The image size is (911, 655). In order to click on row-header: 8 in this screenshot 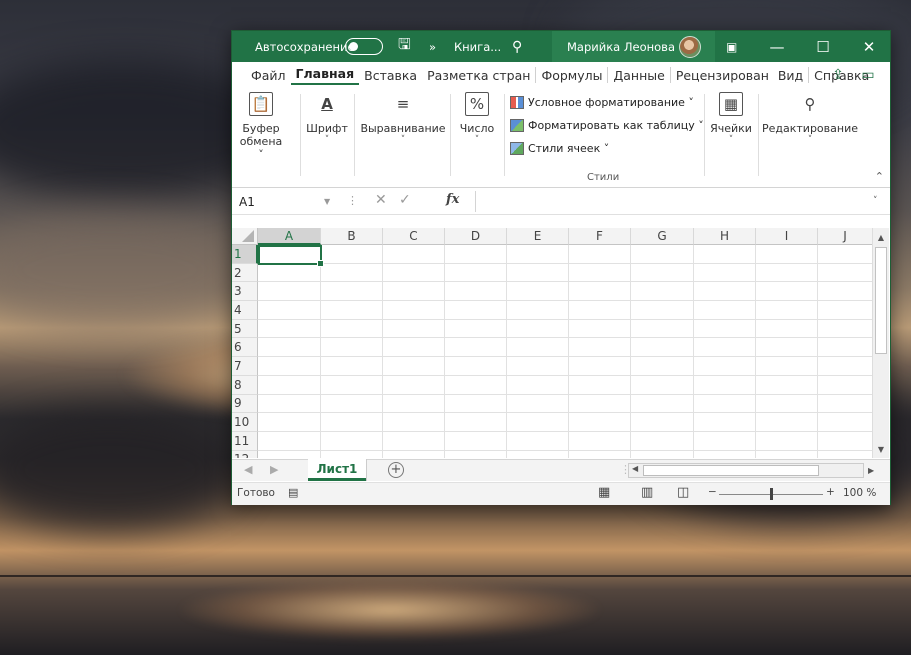, I will do `click(245, 385)`.